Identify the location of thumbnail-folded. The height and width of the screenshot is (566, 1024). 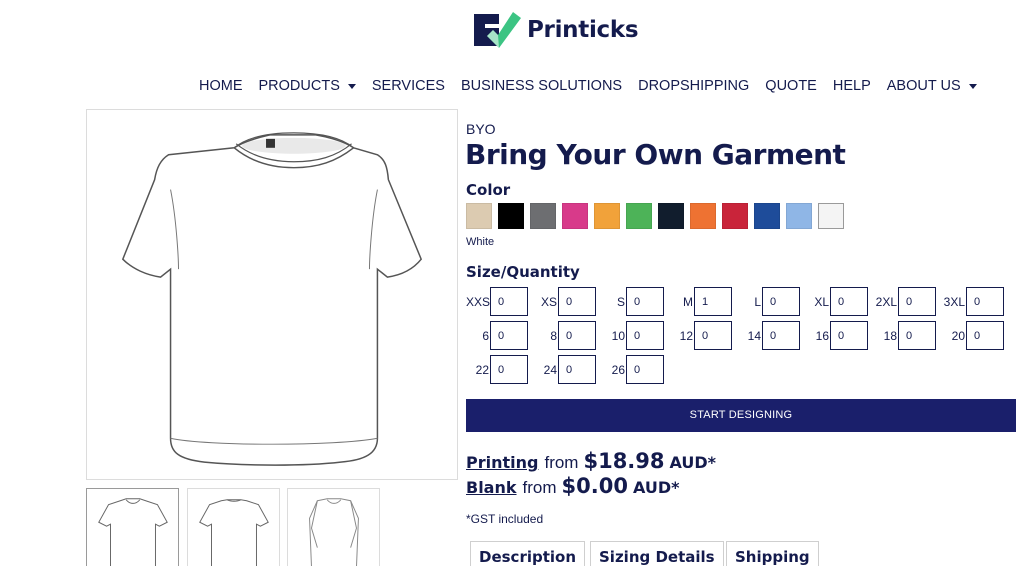
(333, 527).